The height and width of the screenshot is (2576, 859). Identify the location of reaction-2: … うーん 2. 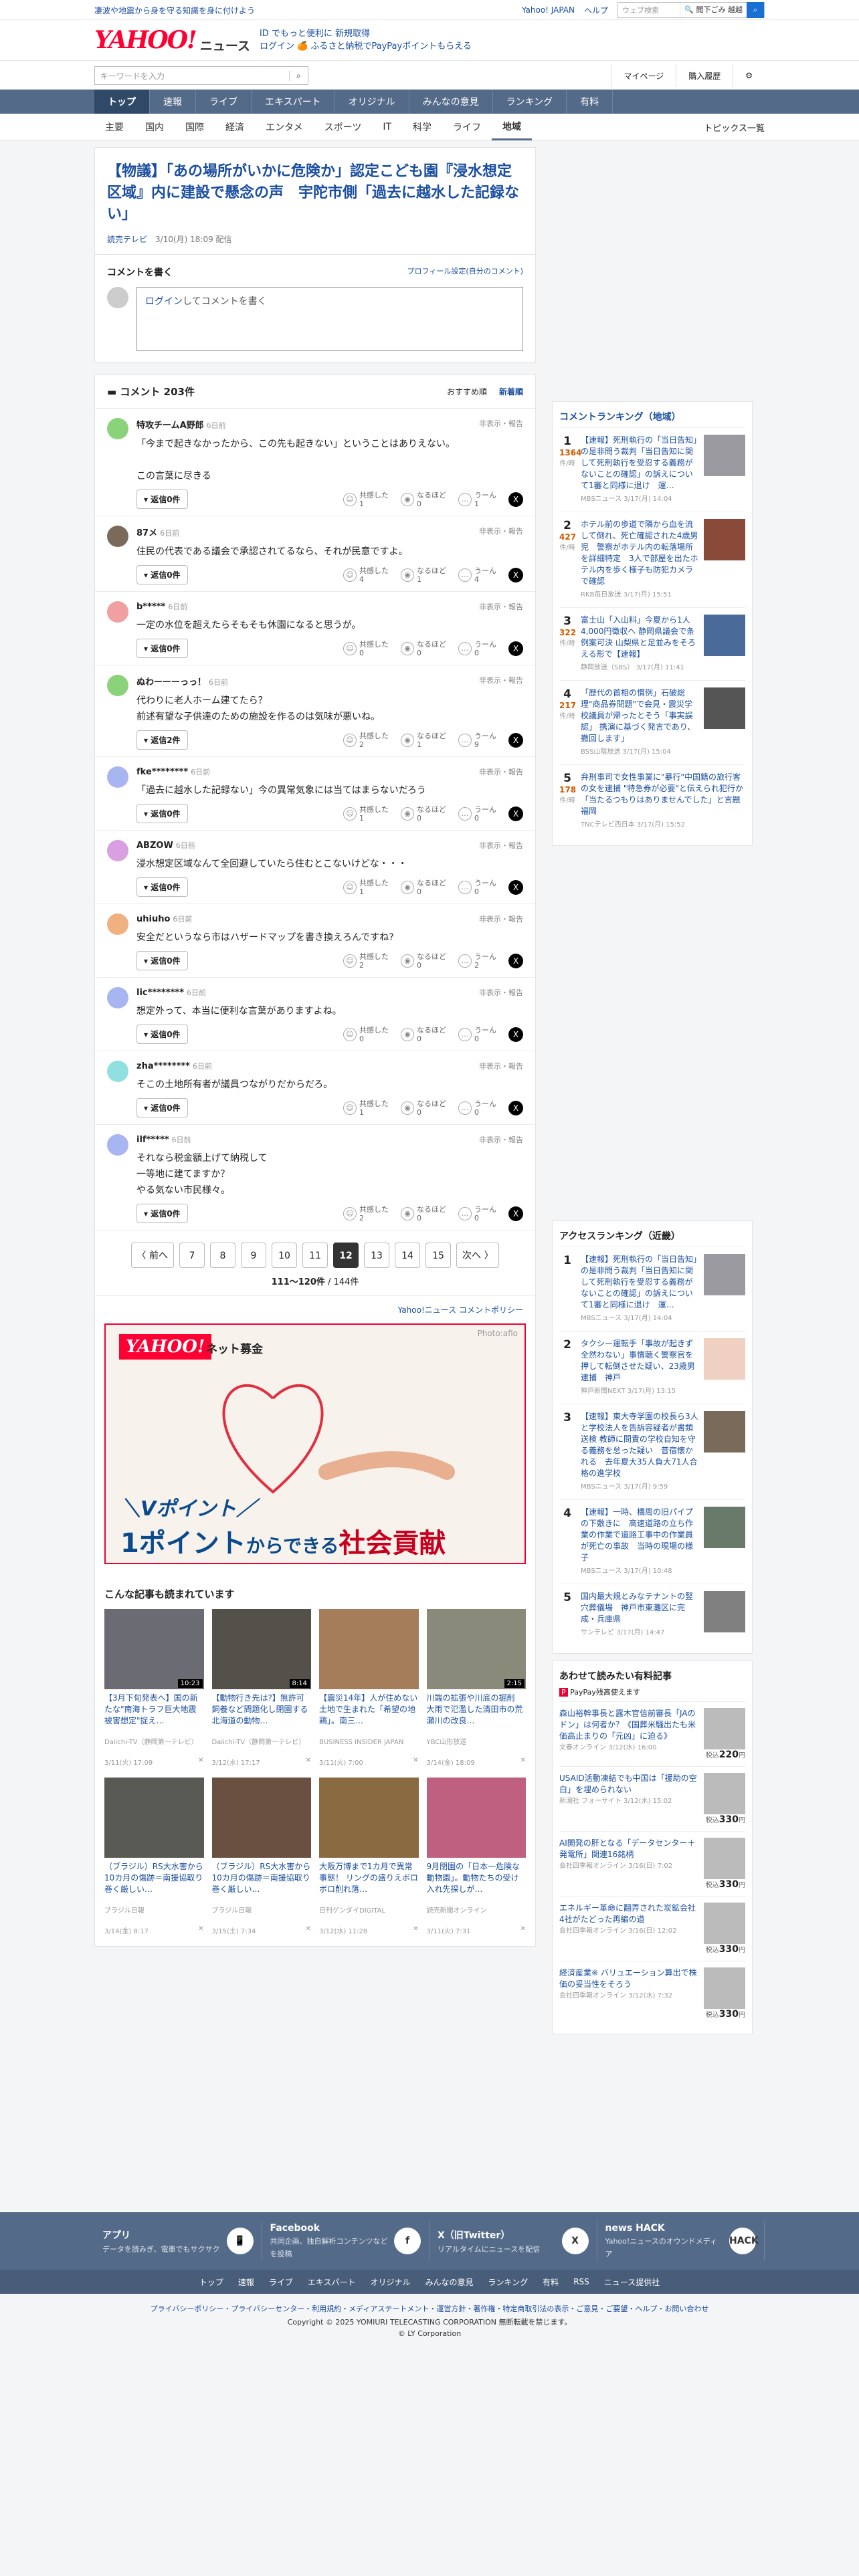
(477, 961).